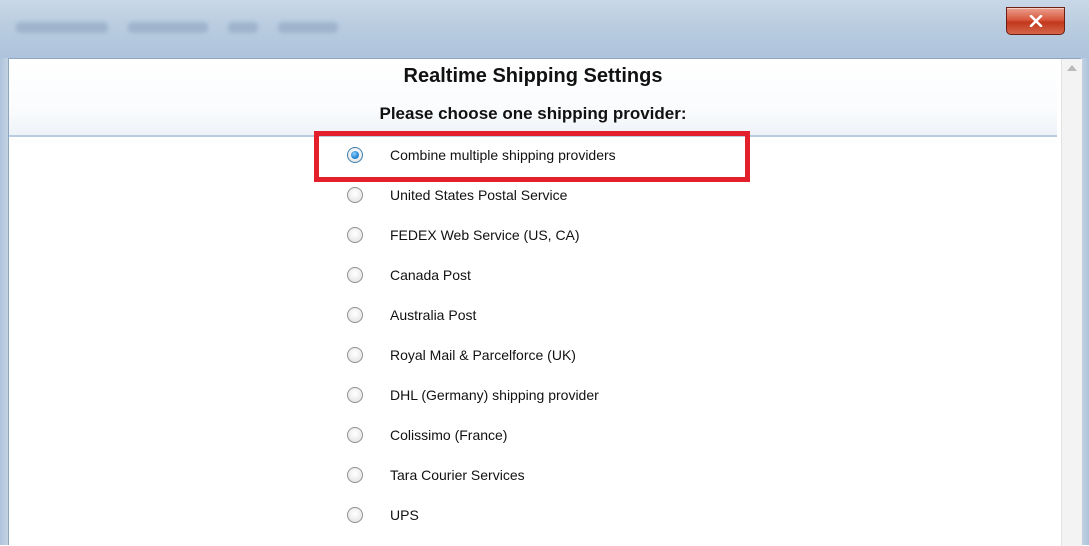 This screenshot has height=546, width=1089. I want to click on provider-option-dhl: DHL (Germany) shipping provider, so click(473, 395).